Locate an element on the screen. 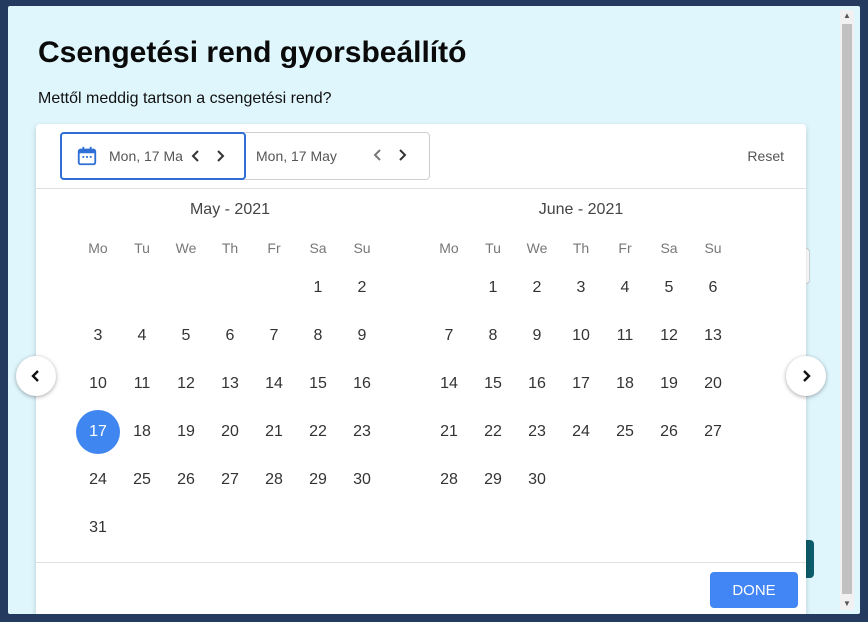  picker-footer: DONE is located at coordinates (421, 588).